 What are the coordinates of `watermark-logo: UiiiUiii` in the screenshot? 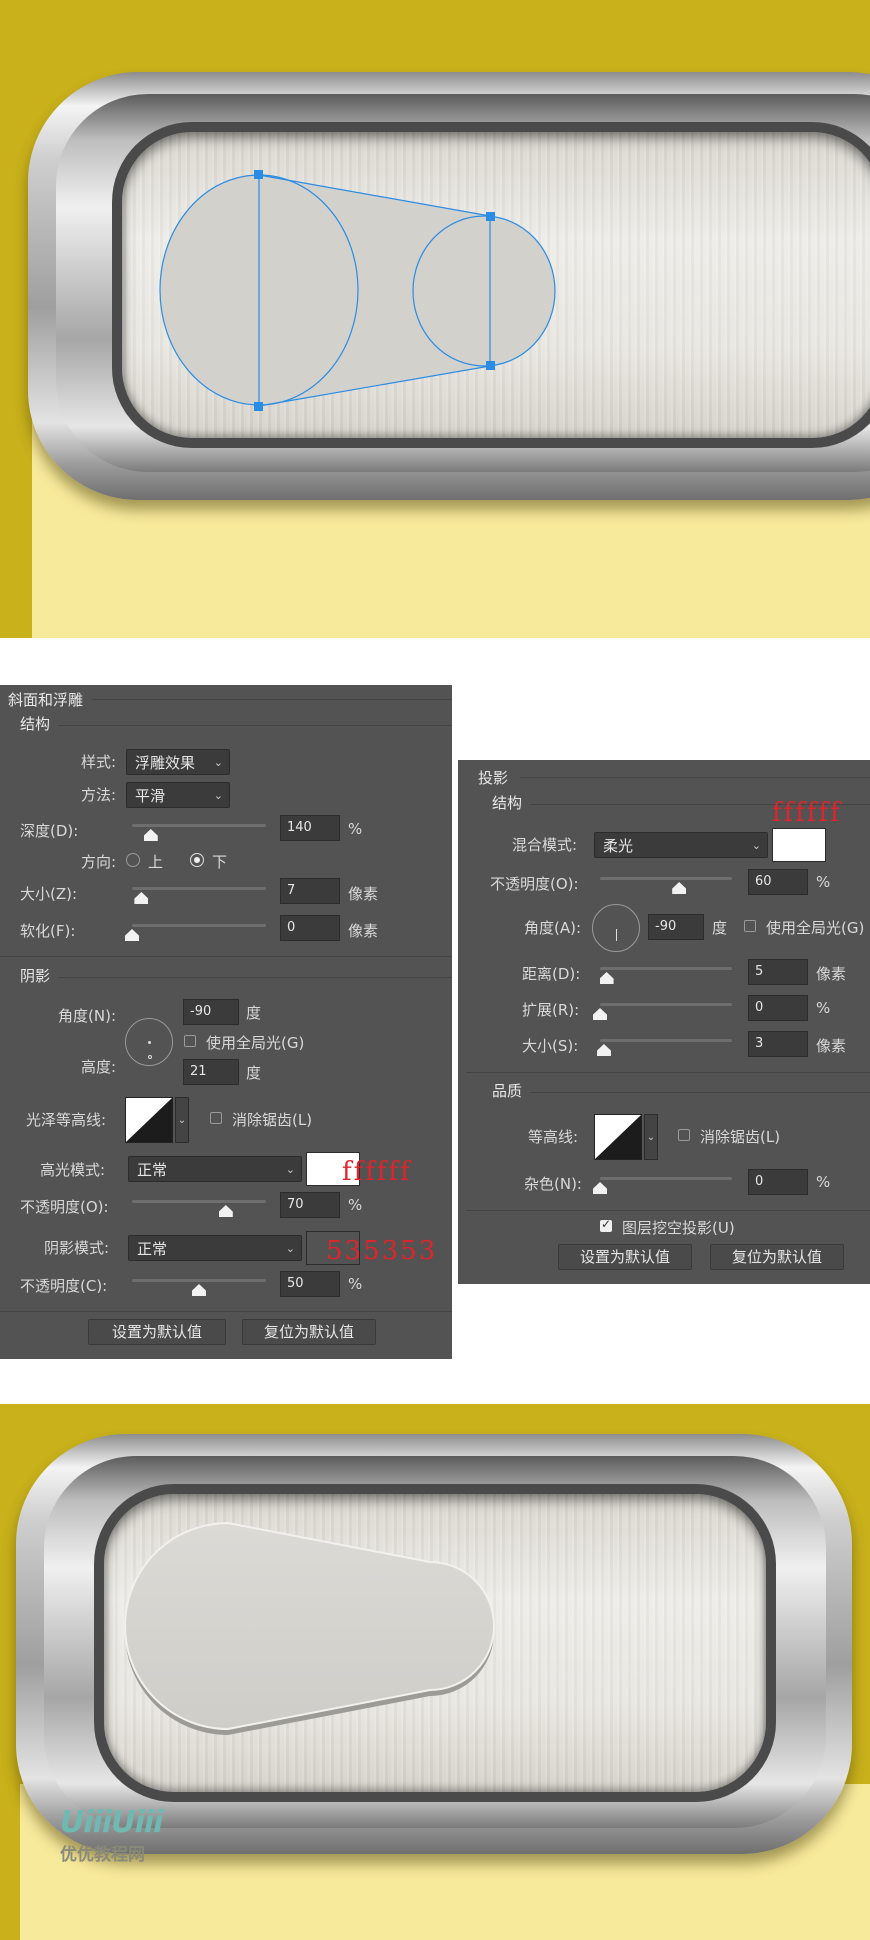 It's located at (111, 1822).